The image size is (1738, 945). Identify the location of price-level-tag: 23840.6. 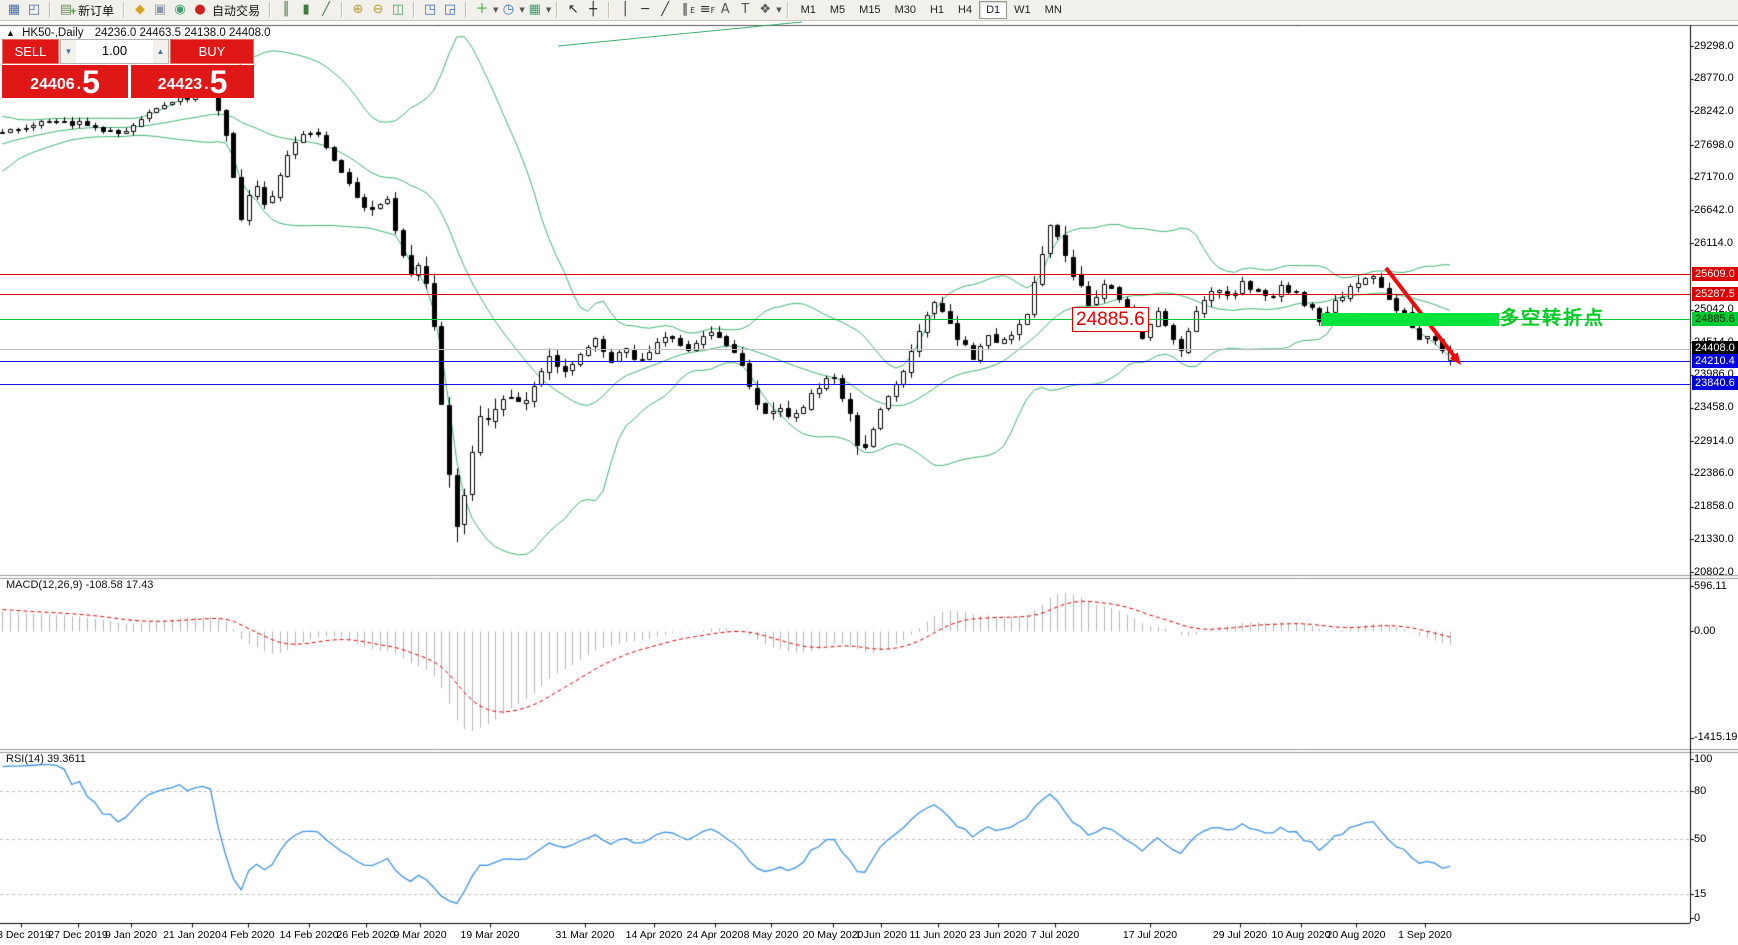
(1715, 383).